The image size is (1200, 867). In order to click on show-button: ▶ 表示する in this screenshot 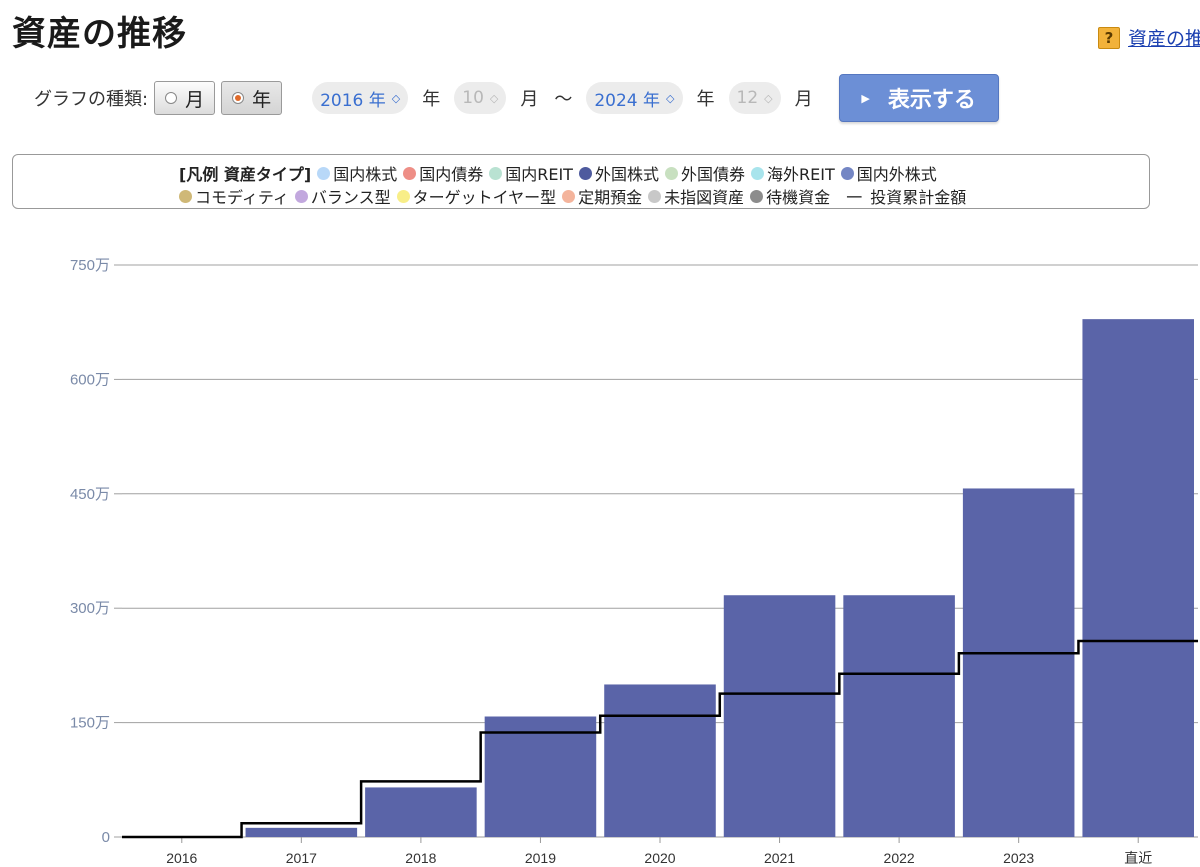, I will do `click(918, 98)`.